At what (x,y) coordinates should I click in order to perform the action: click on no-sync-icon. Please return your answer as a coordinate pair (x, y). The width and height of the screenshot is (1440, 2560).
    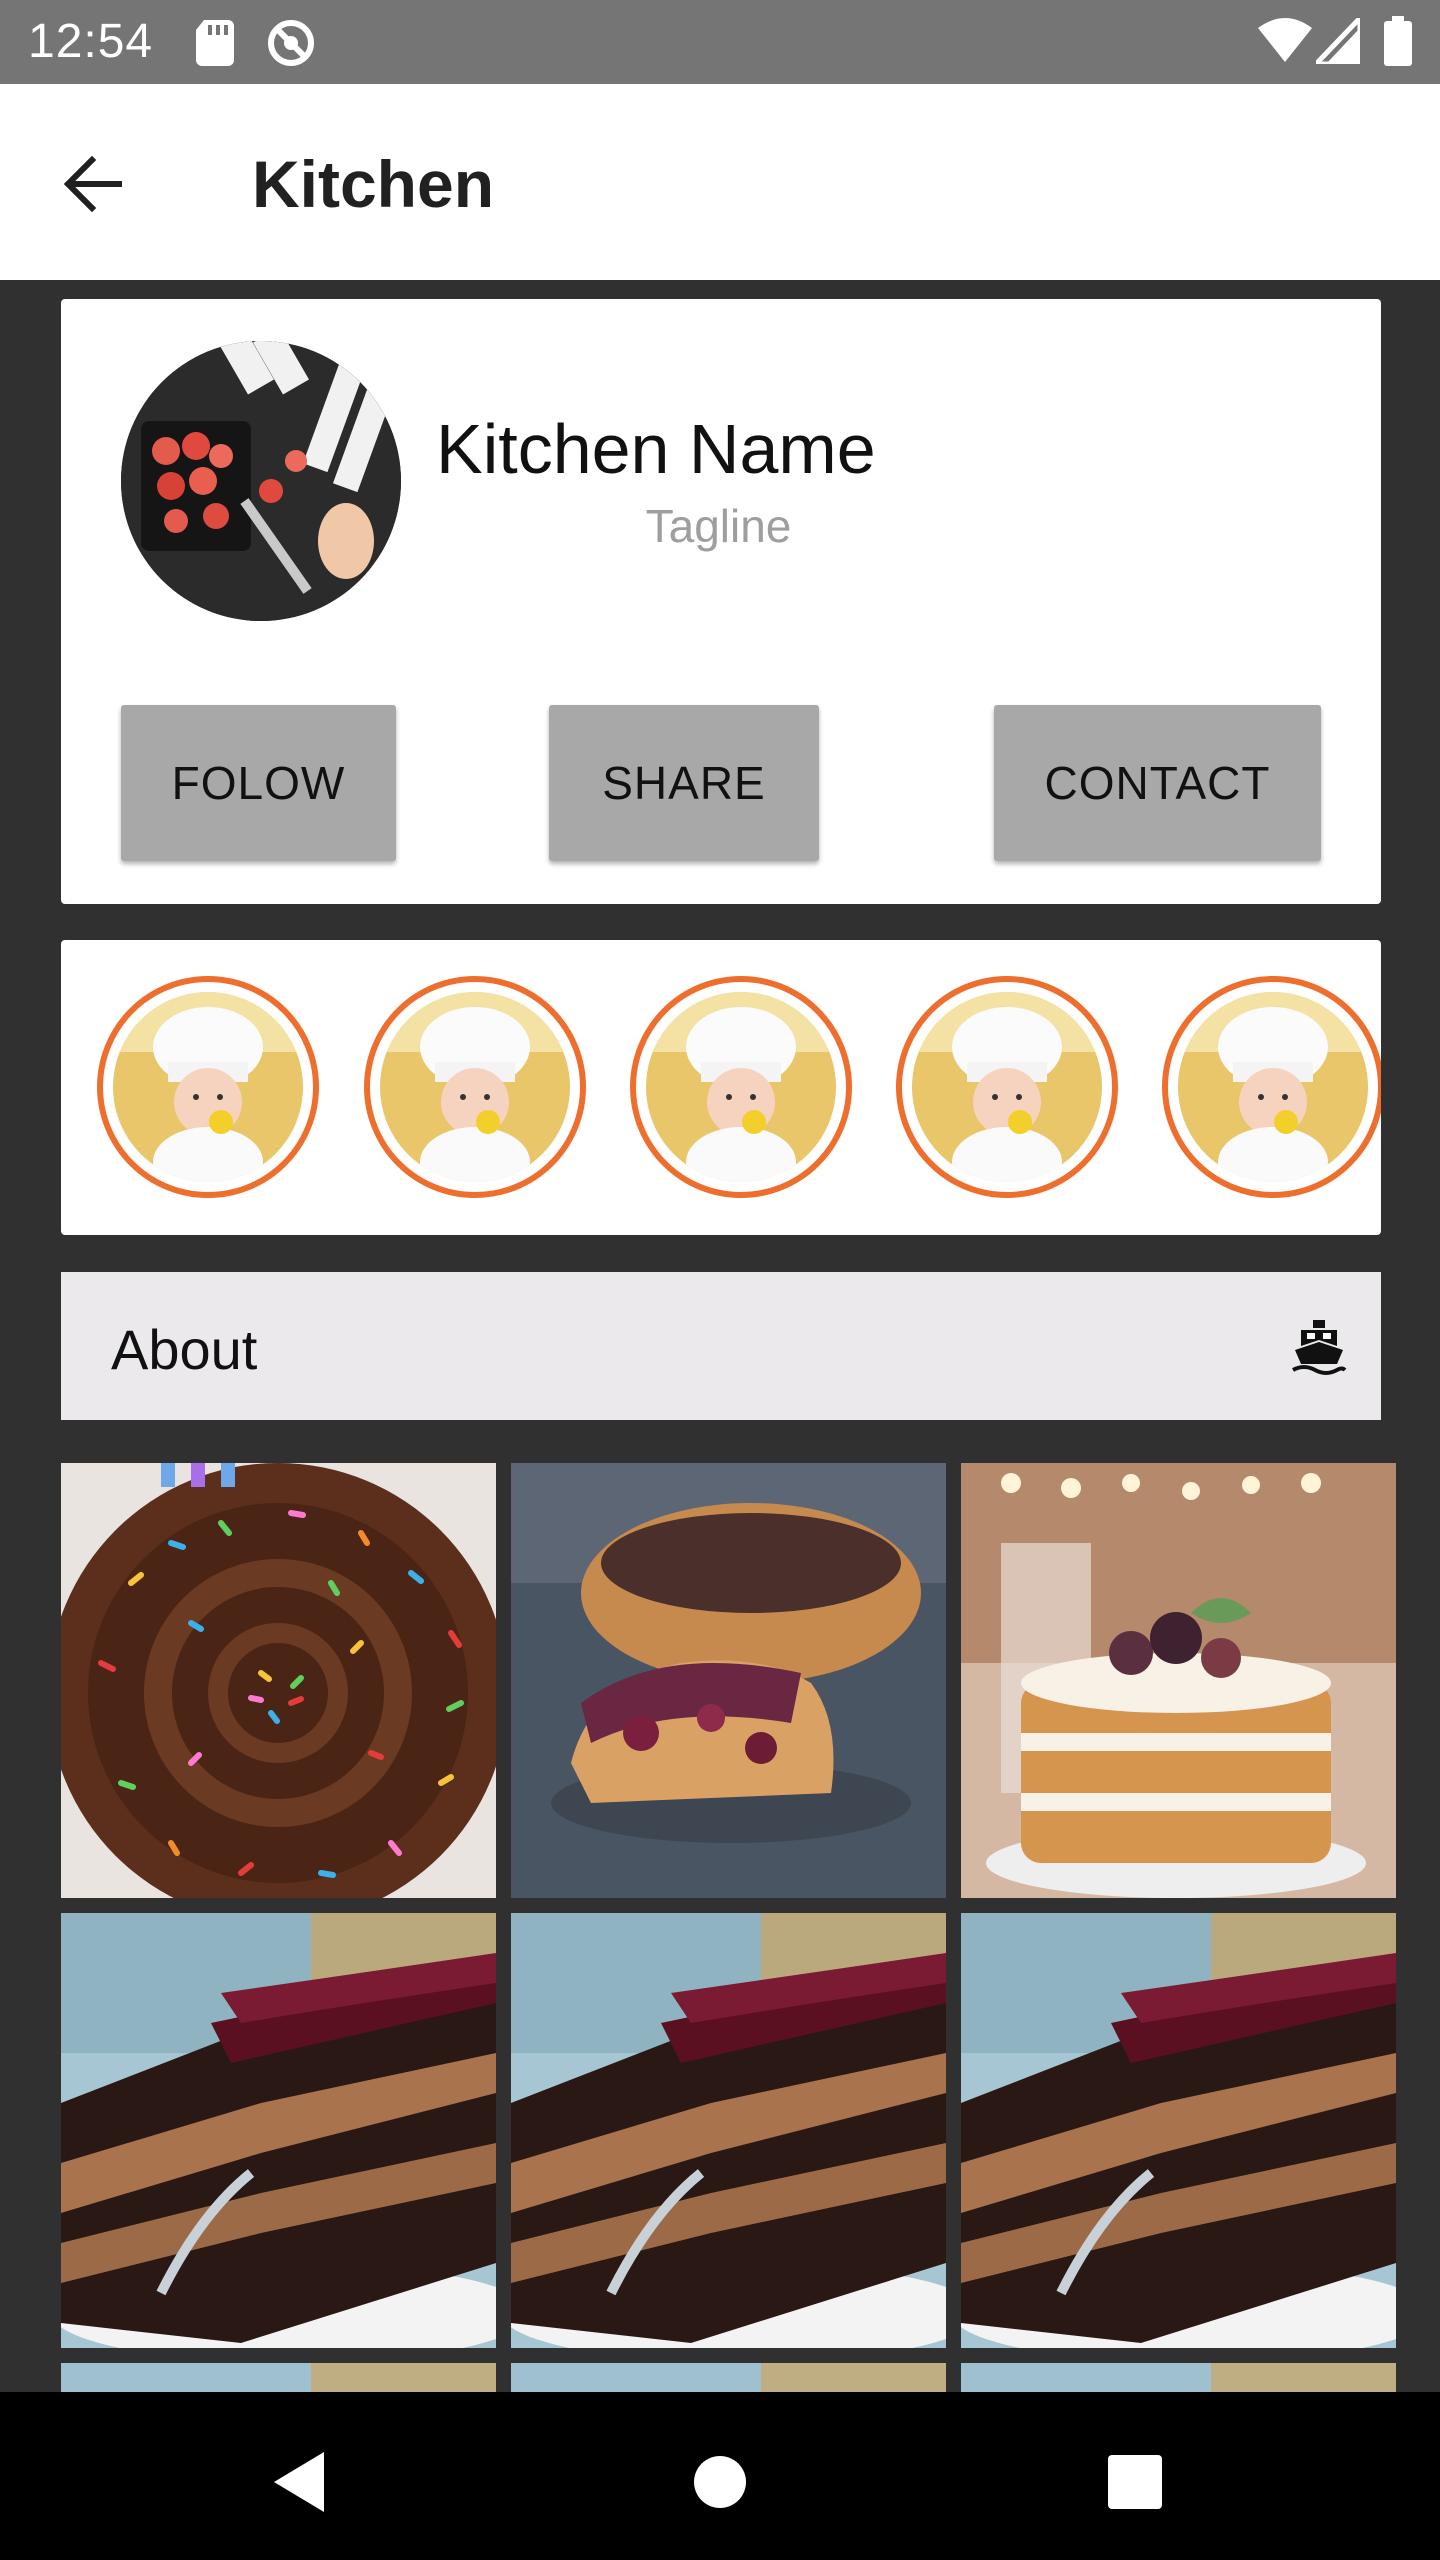
    Looking at the image, I should click on (291, 45).